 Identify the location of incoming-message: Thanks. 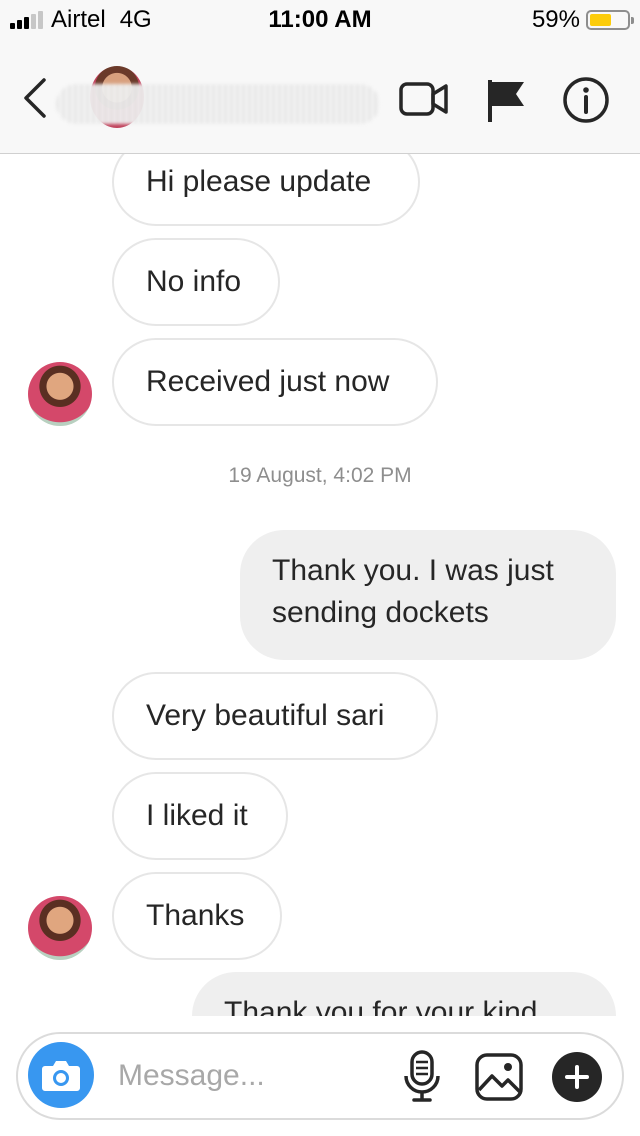
(197, 916).